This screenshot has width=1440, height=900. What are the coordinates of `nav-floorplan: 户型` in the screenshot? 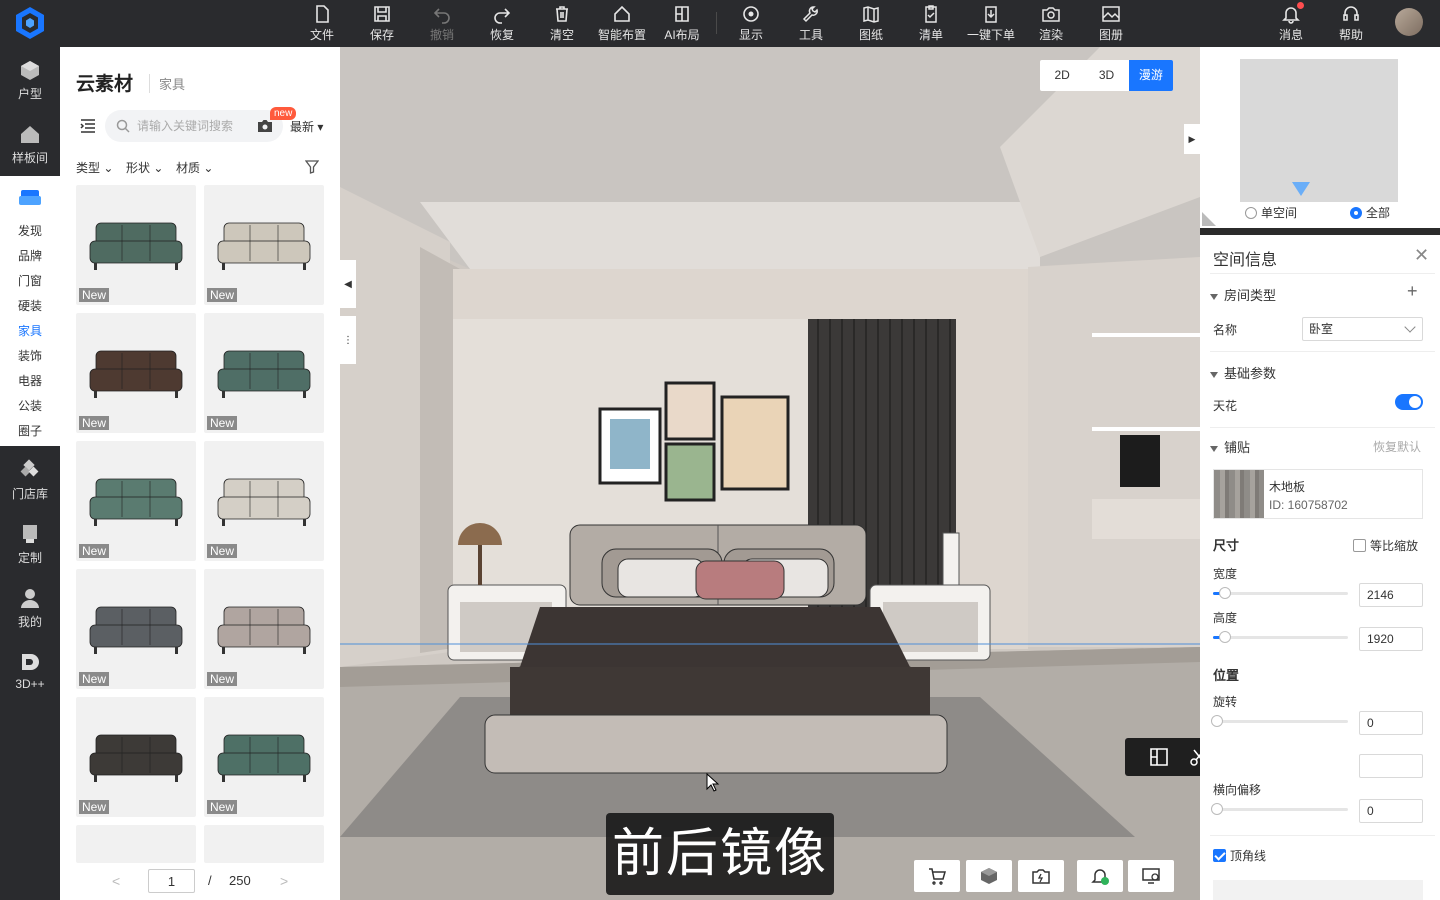 It's located at (30, 80).